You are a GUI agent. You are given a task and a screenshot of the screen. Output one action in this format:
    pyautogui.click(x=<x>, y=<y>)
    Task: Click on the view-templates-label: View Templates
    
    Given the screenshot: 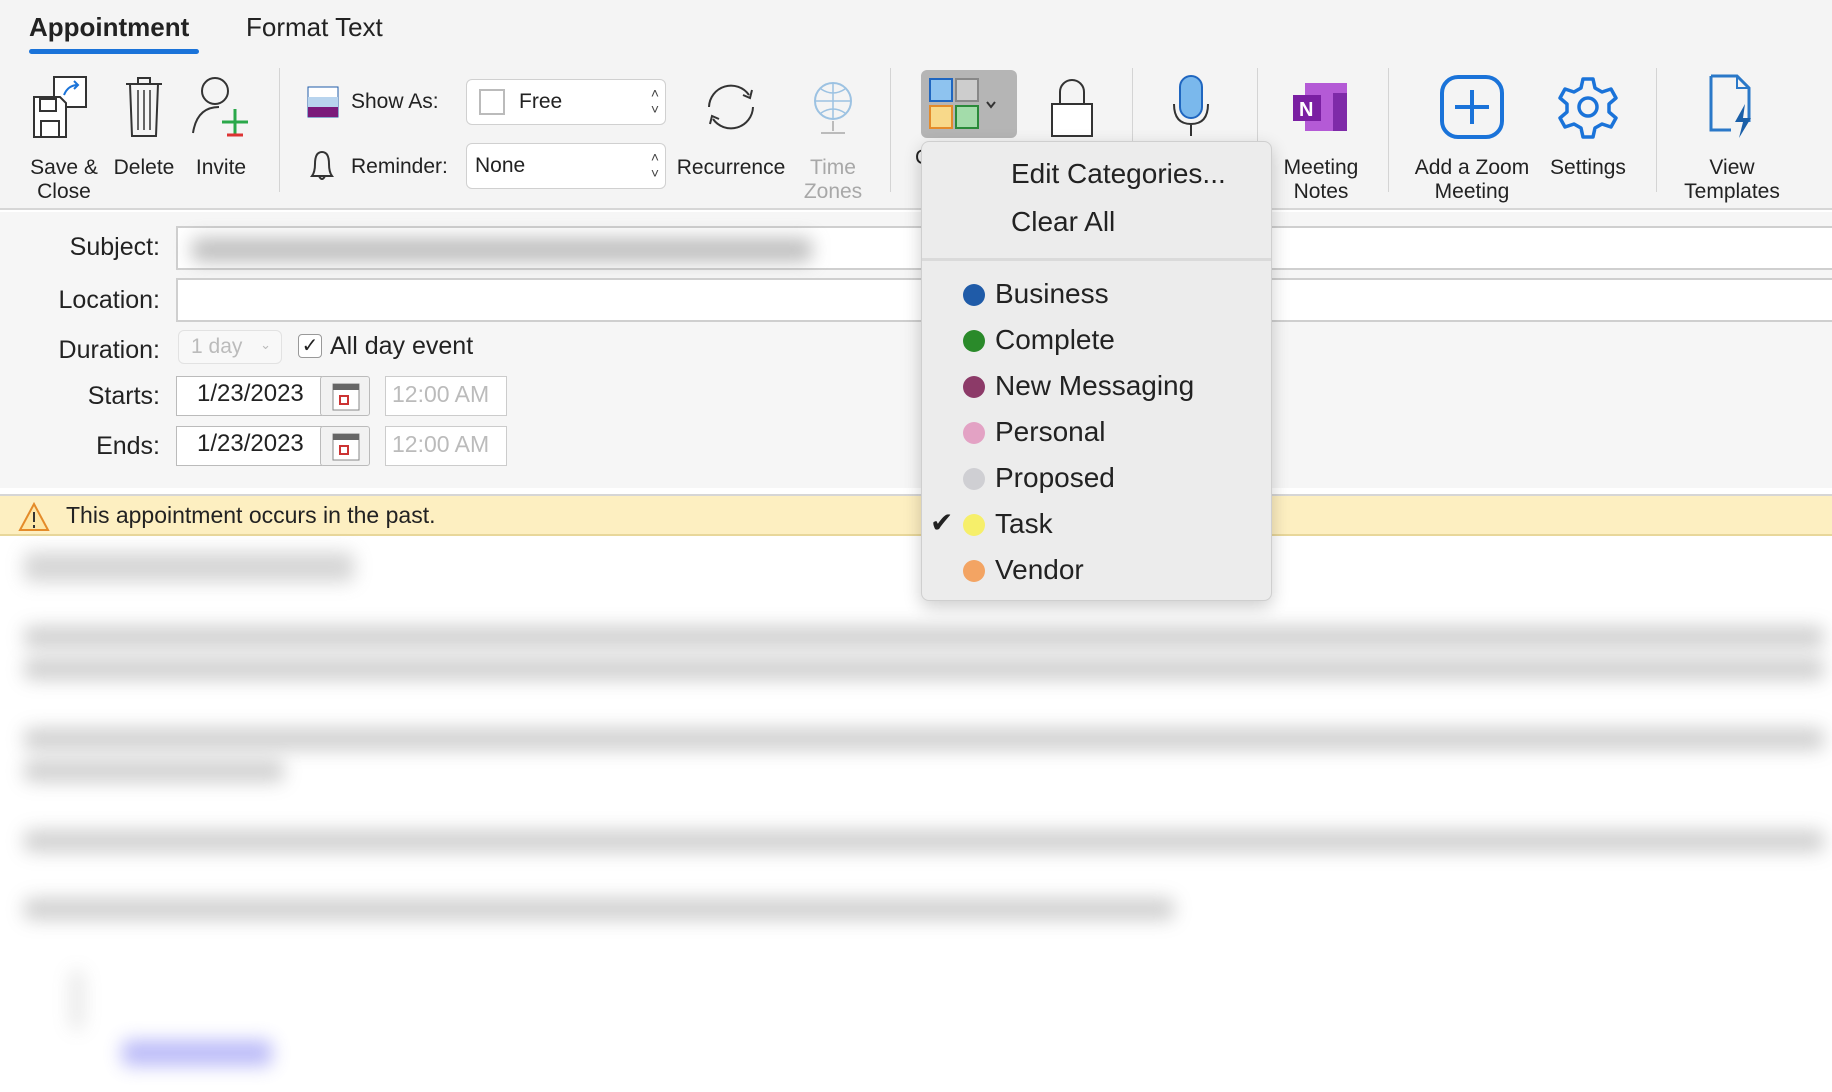 What is the action you would take?
    pyautogui.click(x=1732, y=179)
    